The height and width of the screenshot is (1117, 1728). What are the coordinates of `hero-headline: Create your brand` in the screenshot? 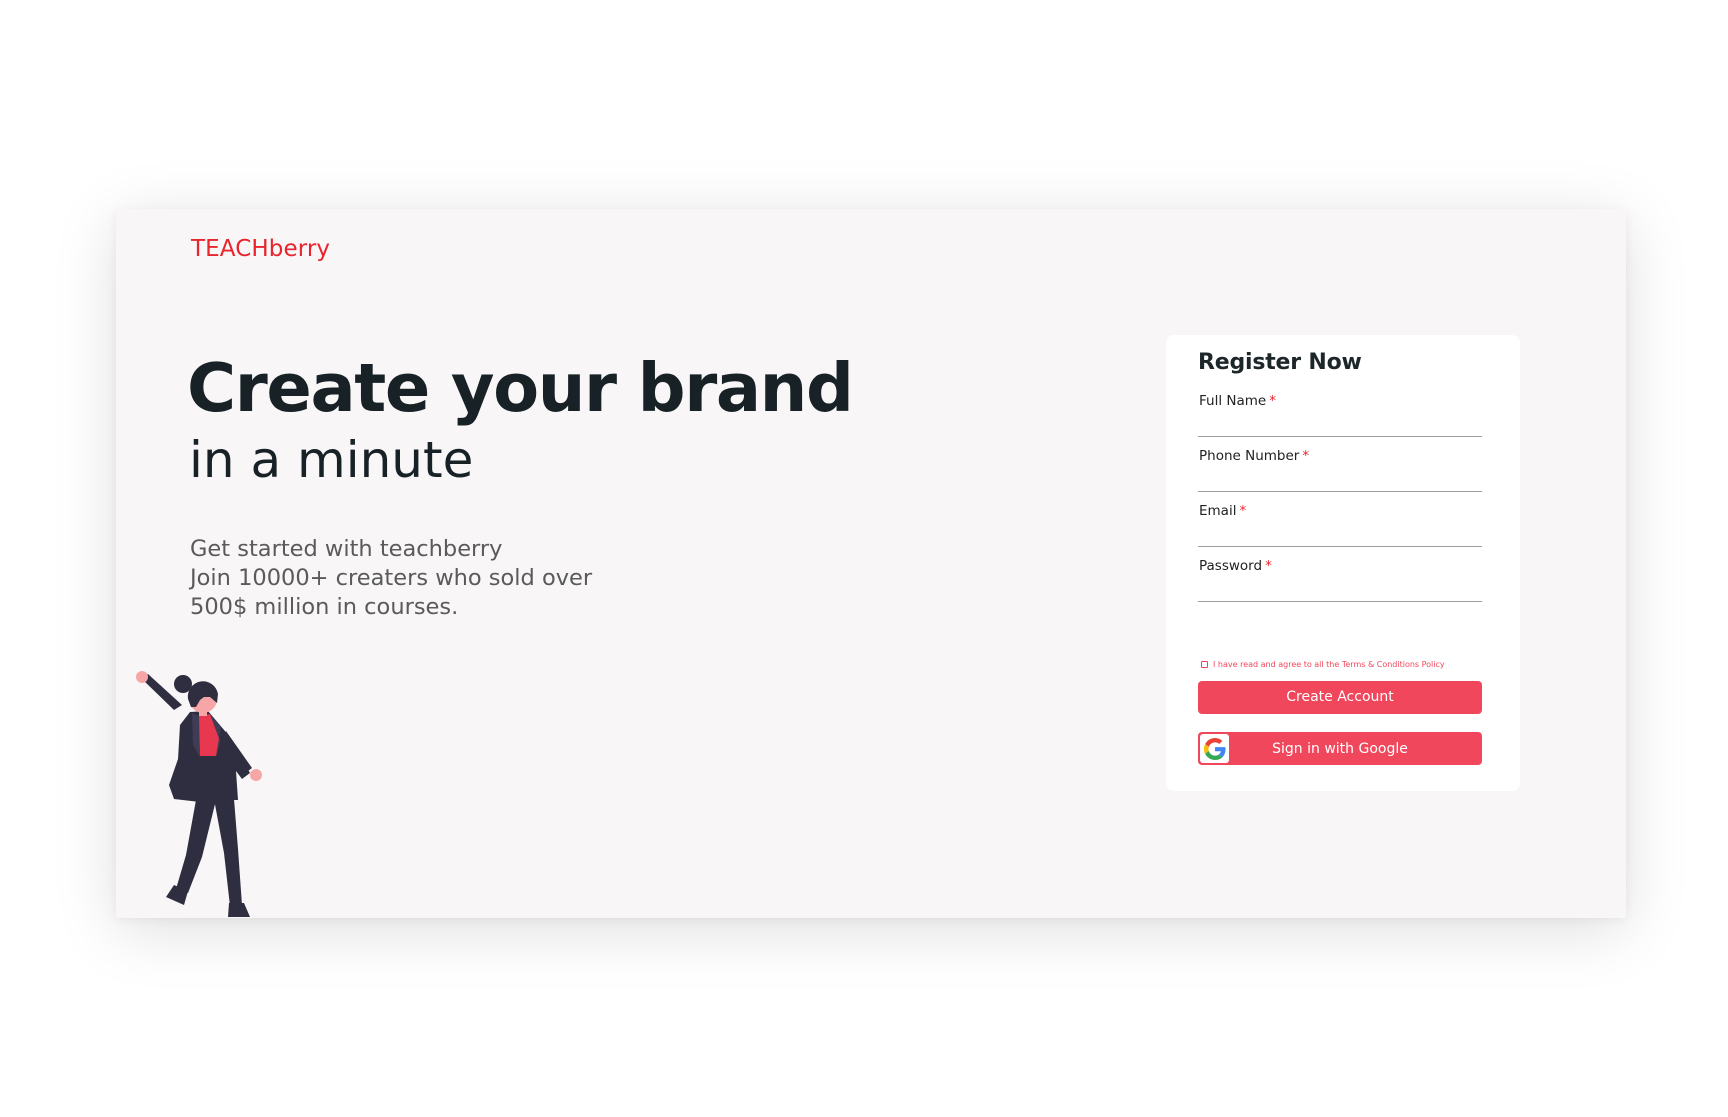 It's located at (520, 388).